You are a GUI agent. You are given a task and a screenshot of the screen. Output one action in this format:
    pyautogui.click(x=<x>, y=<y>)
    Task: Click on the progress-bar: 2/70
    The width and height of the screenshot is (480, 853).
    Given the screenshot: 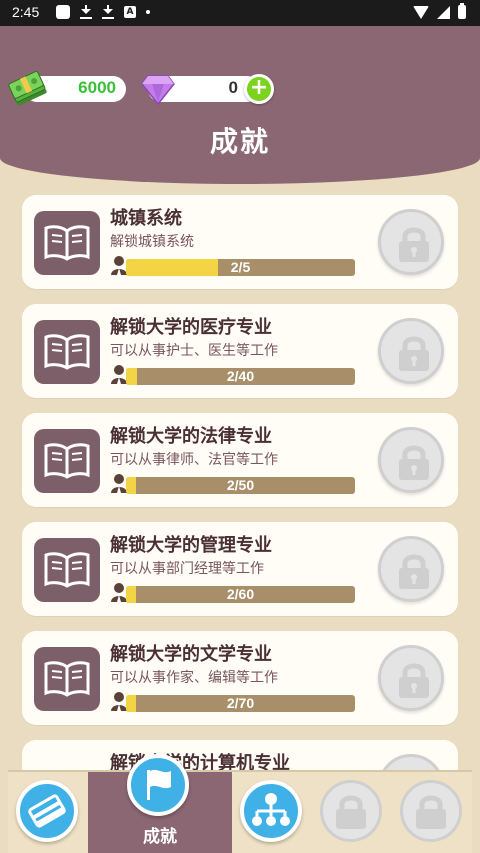 What is the action you would take?
    pyautogui.click(x=240, y=703)
    